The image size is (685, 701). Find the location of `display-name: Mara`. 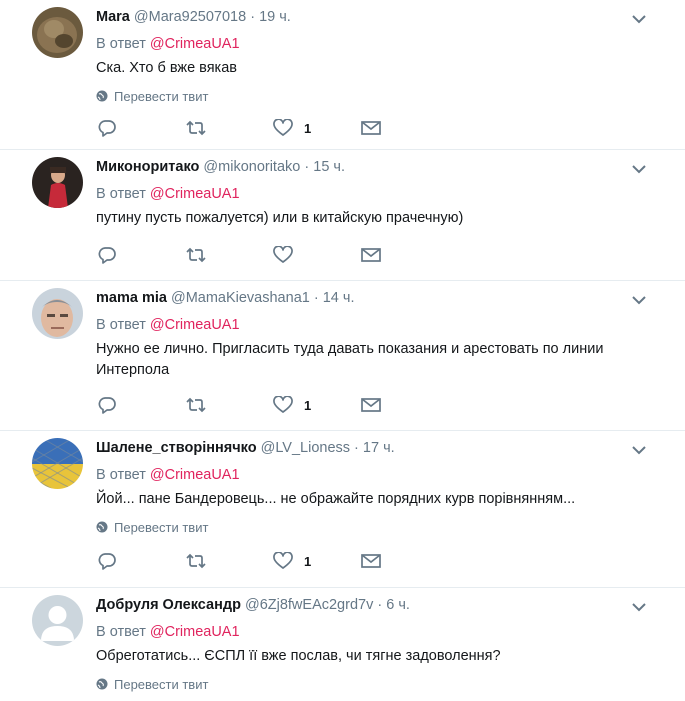

display-name: Mara is located at coordinates (113, 17).